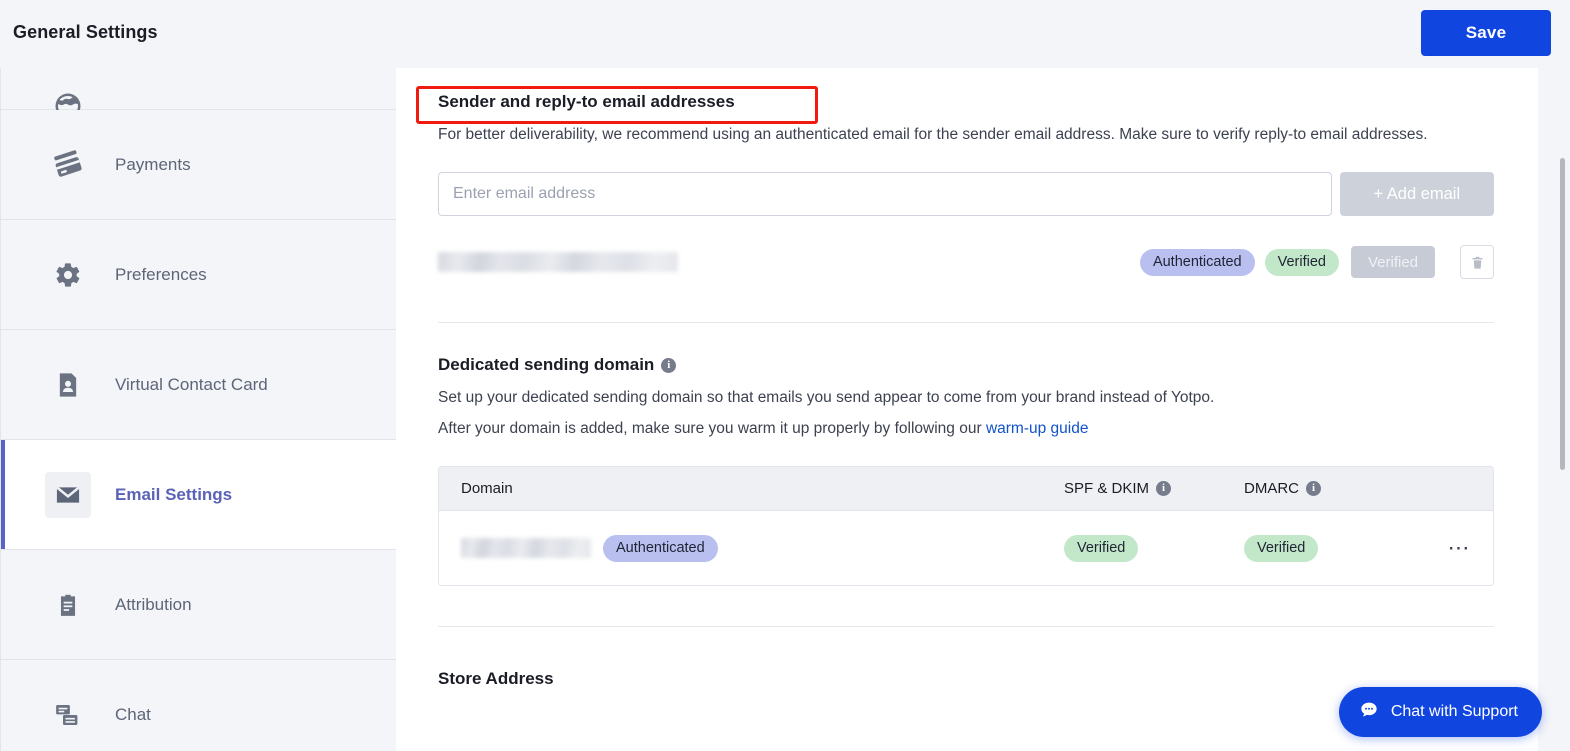 The height and width of the screenshot is (751, 1570). I want to click on chat-widget-label: Chat with Support, so click(1454, 711).